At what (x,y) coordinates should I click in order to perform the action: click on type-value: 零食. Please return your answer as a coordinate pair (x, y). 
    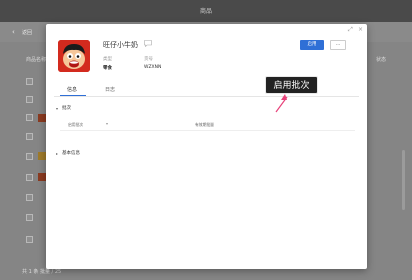
    Looking at the image, I should click on (107, 68).